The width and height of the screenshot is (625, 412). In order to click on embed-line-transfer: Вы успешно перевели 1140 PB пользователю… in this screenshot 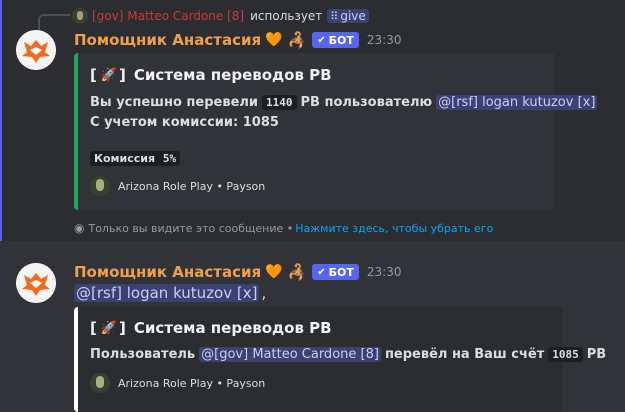, I will do `click(344, 102)`.